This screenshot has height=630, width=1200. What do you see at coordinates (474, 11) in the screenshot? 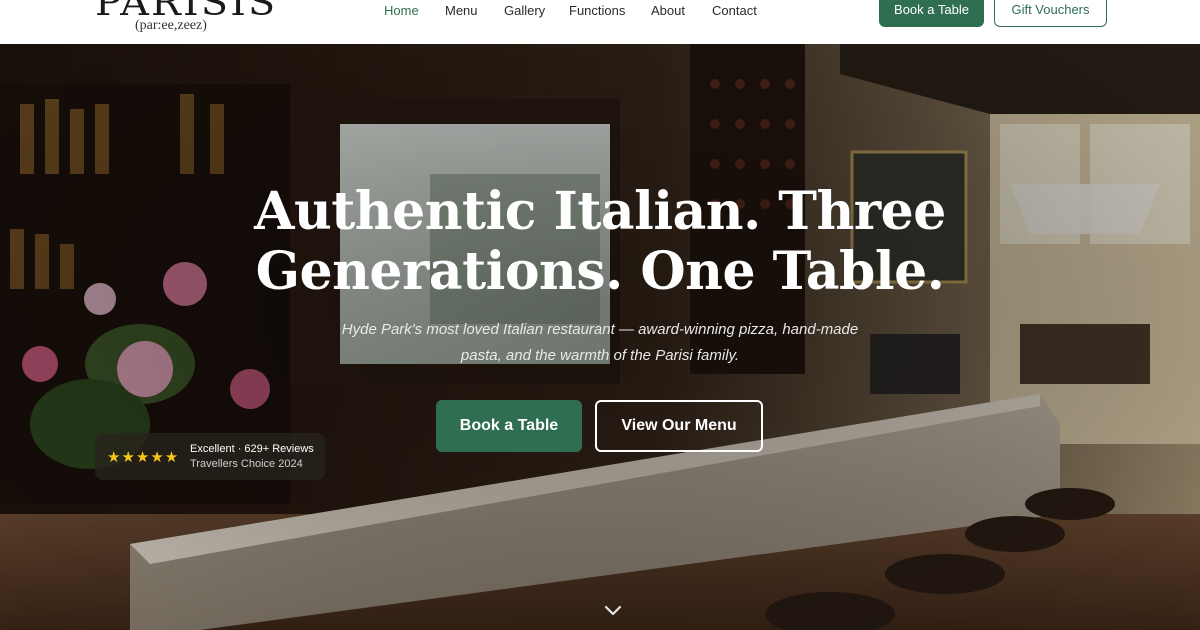
I see `nav-item-menu: Menu` at bounding box center [474, 11].